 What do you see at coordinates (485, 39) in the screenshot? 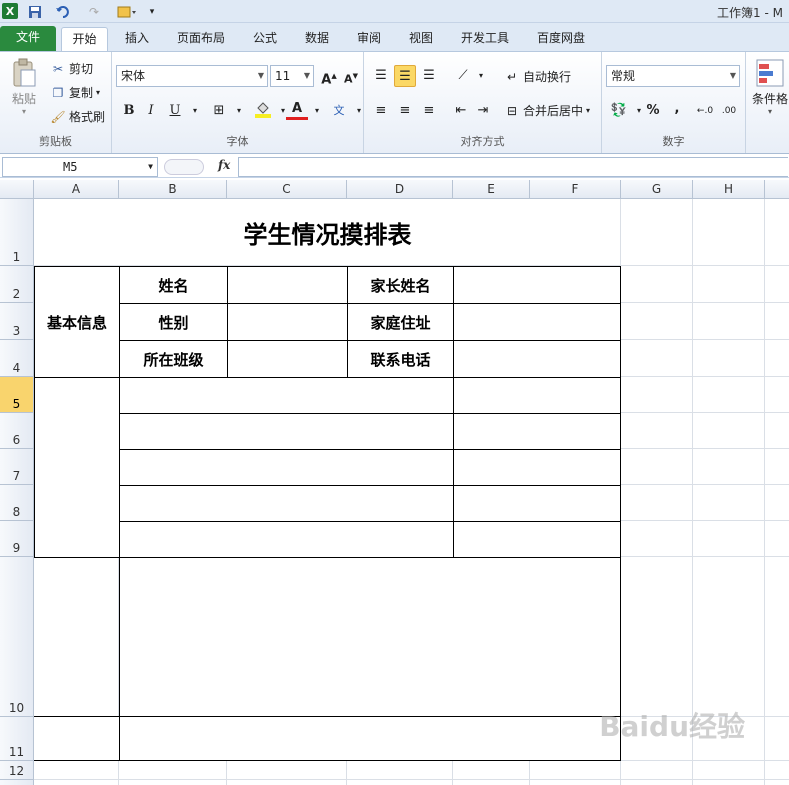
I see `tab-developer: 开发工具` at bounding box center [485, 39].